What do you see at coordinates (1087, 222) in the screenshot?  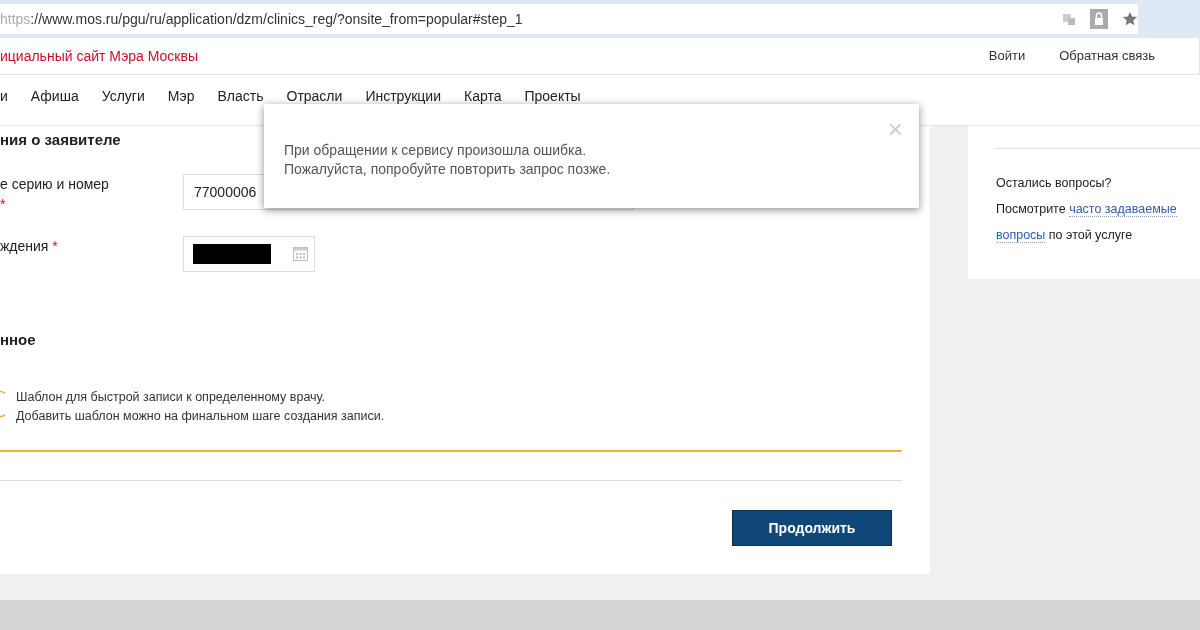 I see `faq-text: Посмотрите часто задаваемые вопросы по этой услуге` at bounding box center [1087, 222].